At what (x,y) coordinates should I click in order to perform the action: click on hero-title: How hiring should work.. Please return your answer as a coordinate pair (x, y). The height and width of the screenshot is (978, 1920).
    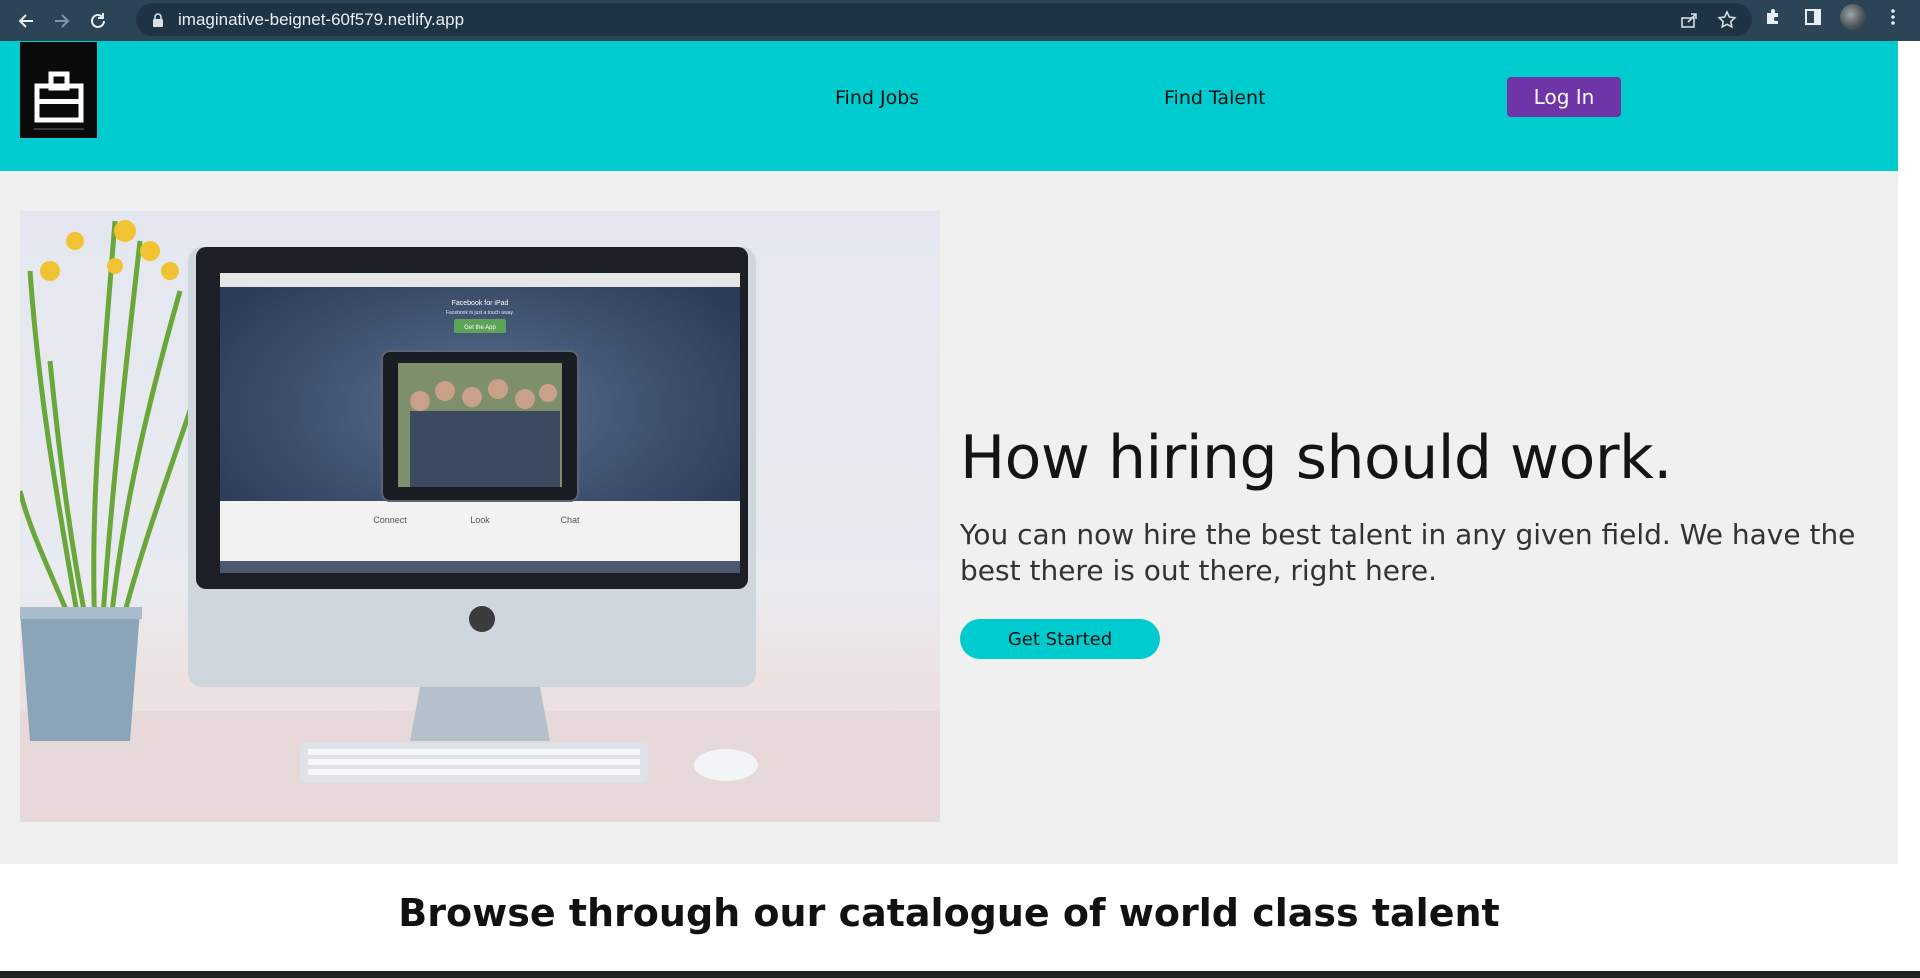
    Looking at the image, I should click on (1316, 458).